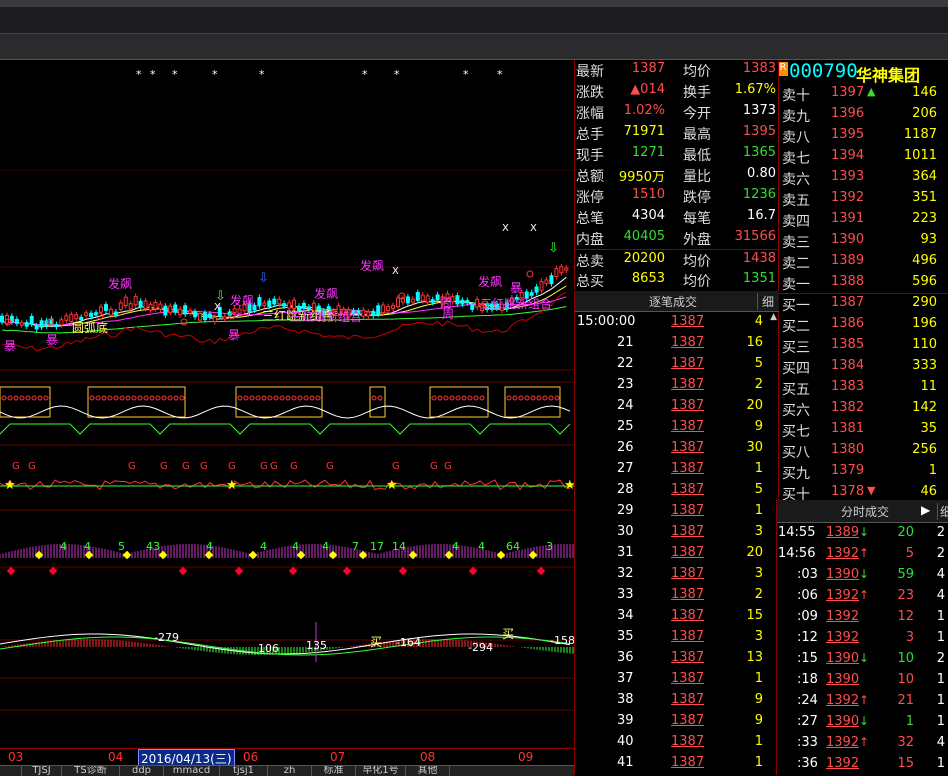 The width and height of the screenshot is (948, 776). Describe the element at coordinates (924, 260) in the screenshot. I see `ask-volume: 496` at that location.